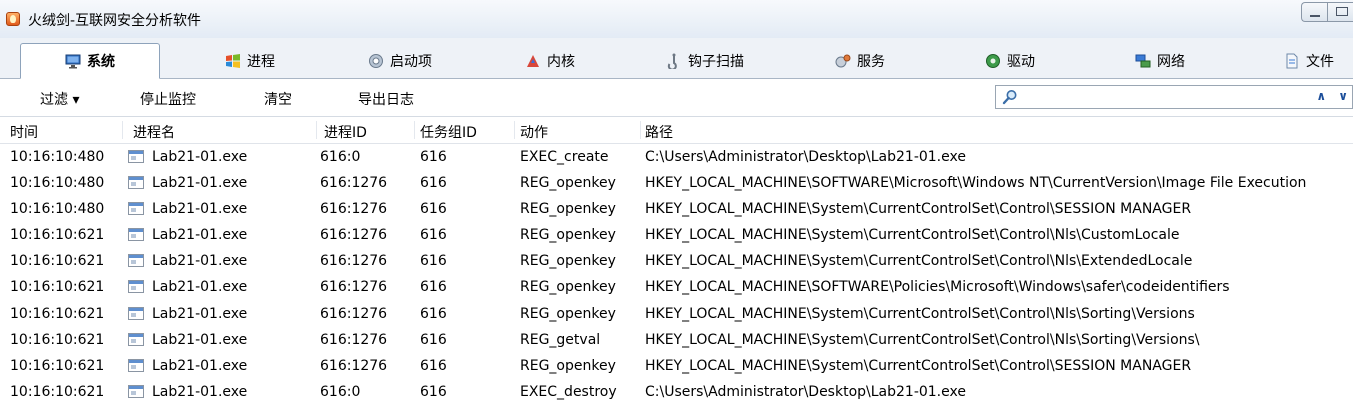 The width and height of the screenshot is (1353, 413). I want to click on tab-files: 文件, so click(1309, 61).